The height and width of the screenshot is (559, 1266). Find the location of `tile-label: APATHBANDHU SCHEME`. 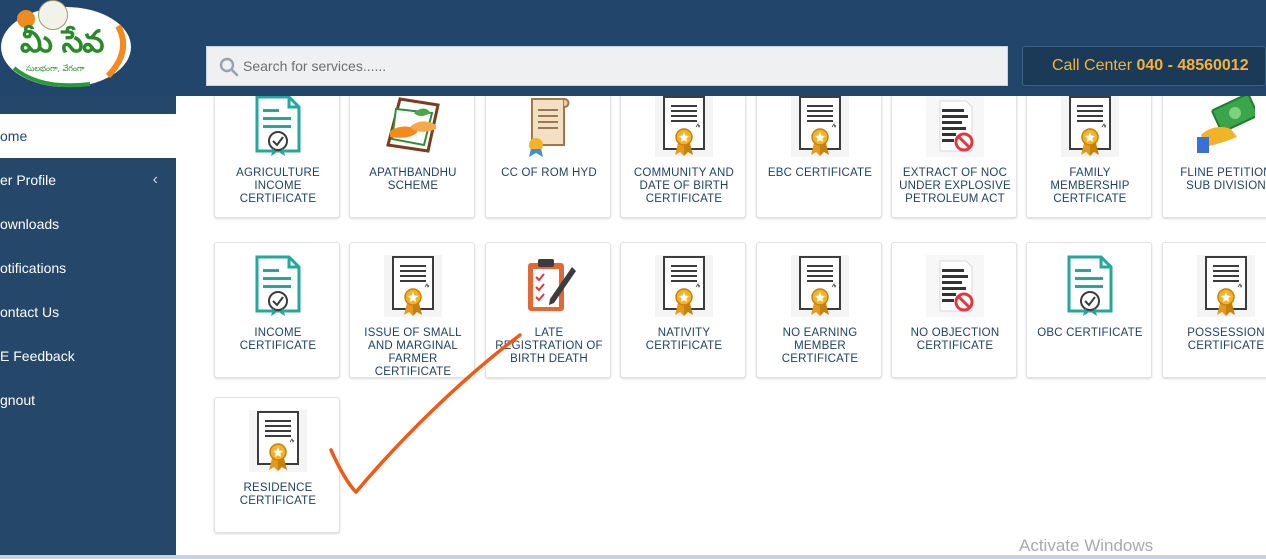

tile-label: APATHBANDHU SCHEME is located at coordinates (413, 179).